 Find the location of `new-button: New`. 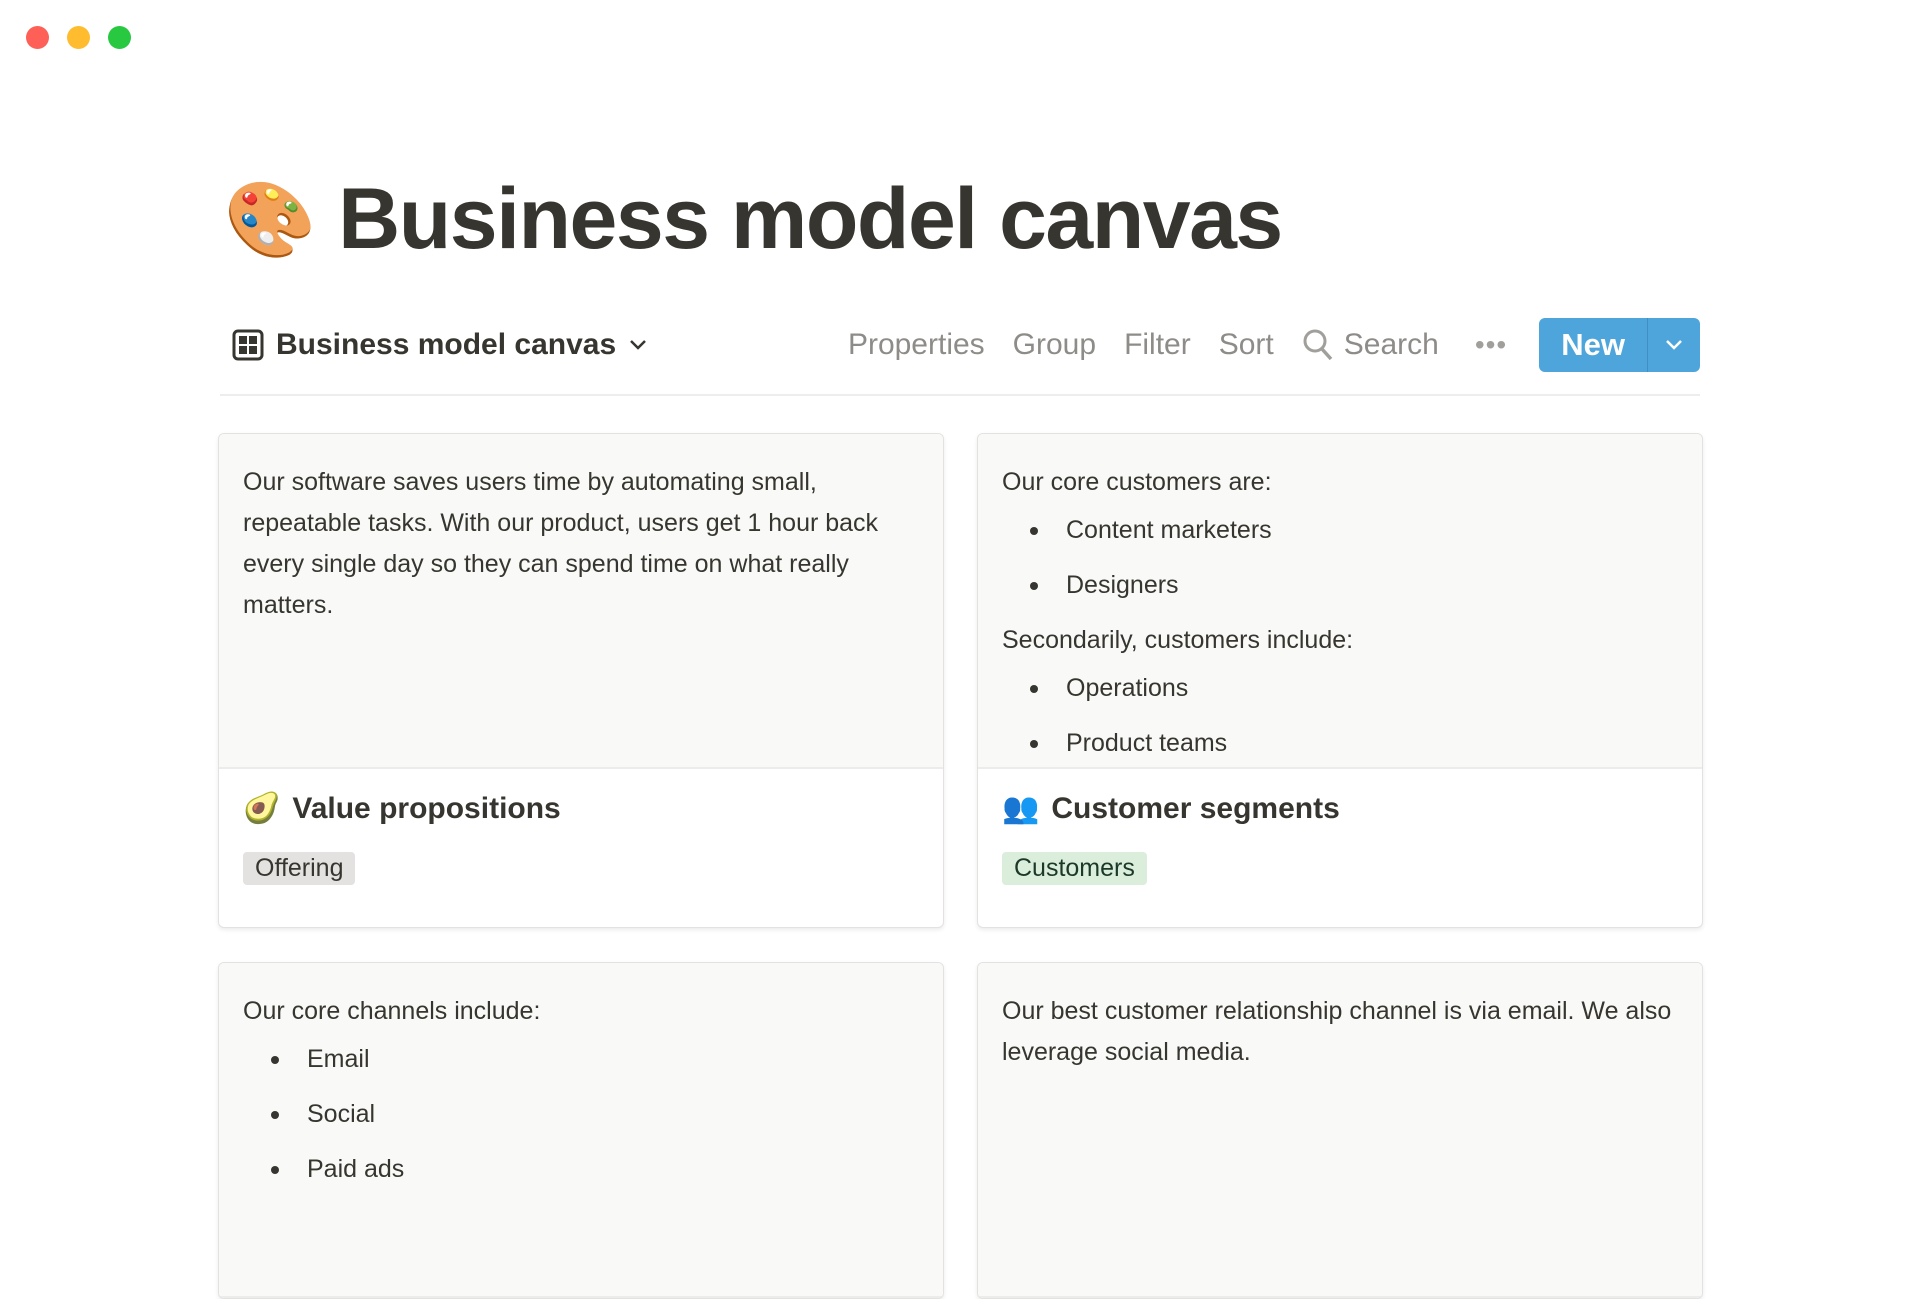

new-button: New is located at coordinates (1593, 345).